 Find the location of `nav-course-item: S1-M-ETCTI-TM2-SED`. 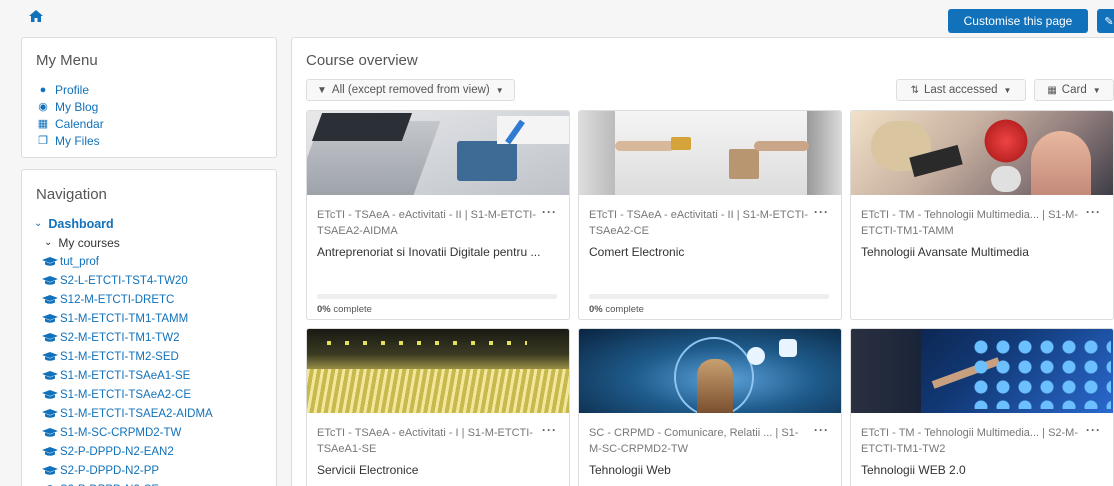

nav-course-item: S1-M-ETCTI-TM2-SED is located at coordinates (123, 356).